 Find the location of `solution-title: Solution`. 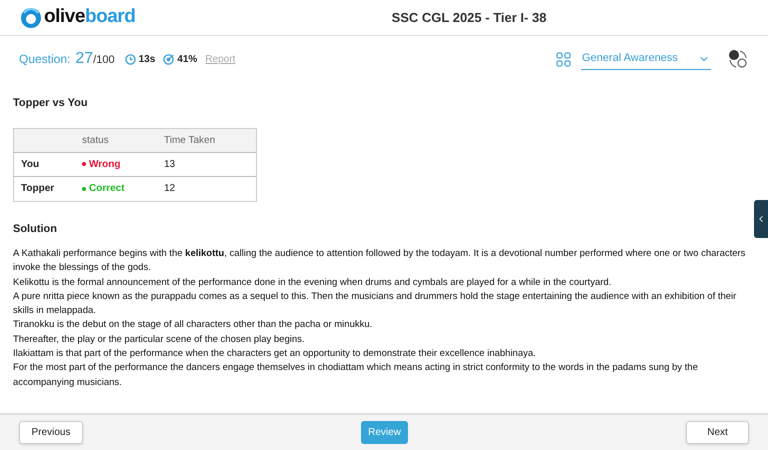

solution-title: Solution is located at coordinates (35, 229).